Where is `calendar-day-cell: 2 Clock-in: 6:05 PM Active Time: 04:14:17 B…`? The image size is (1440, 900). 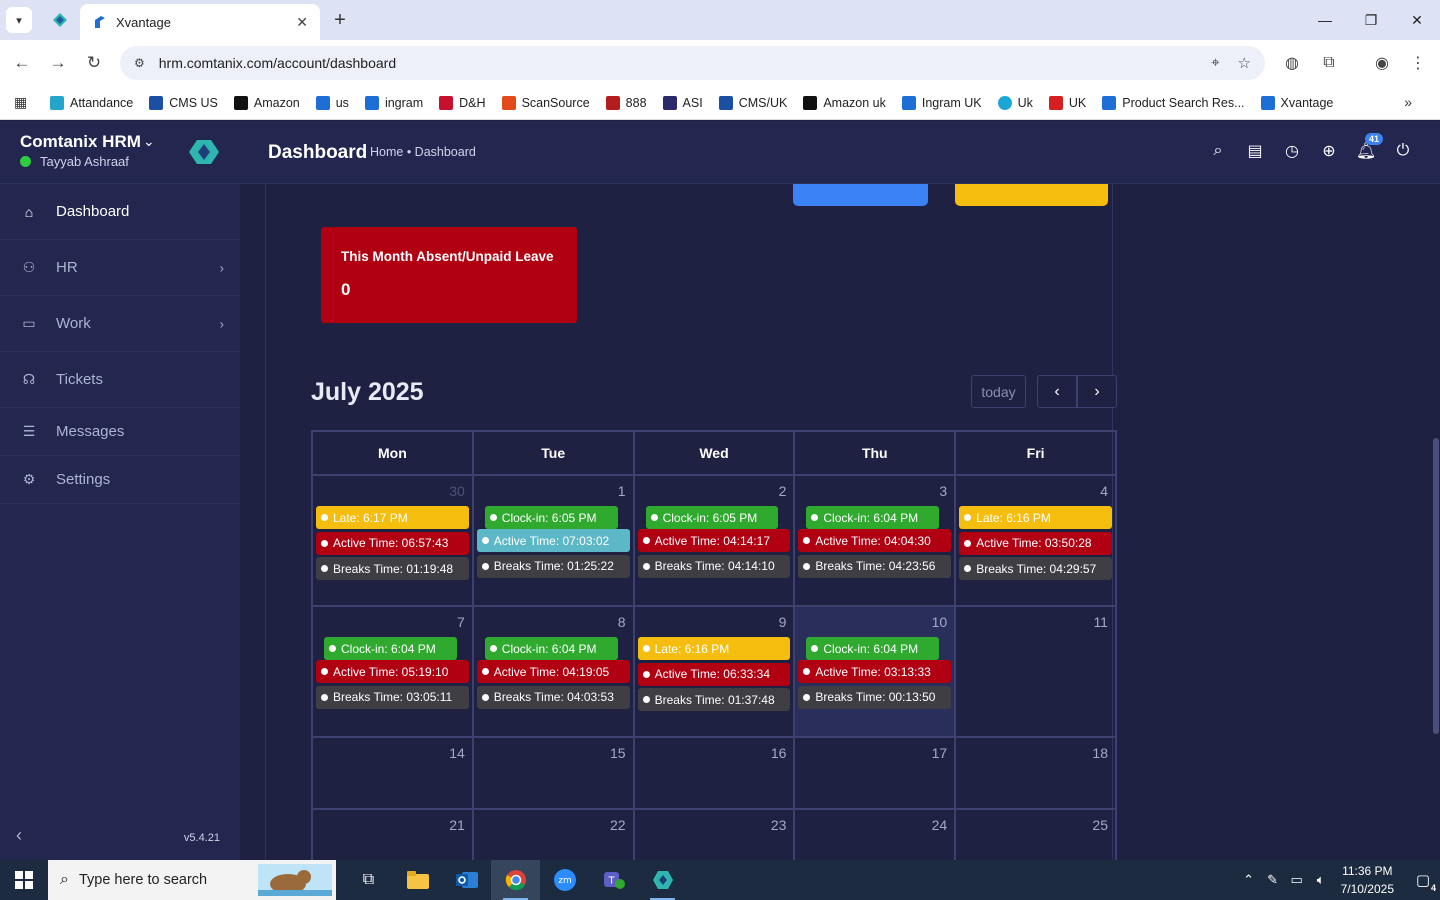 calendar-day-cell: 2 Clock-in: 6:05 PM Active Time: 04:14:17 B… is located at coordinates (715, 540).